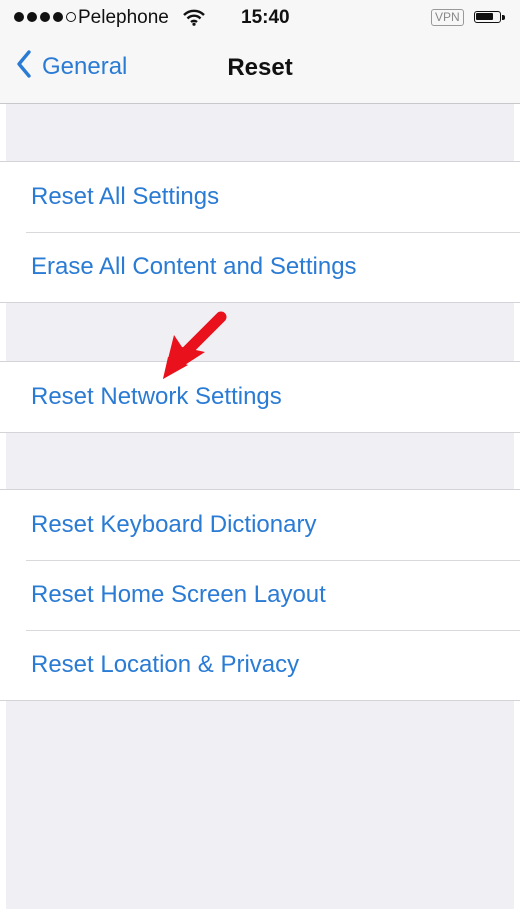  I want to click on row-label: Reset Keyboard Dictionary, so click(174, 524).